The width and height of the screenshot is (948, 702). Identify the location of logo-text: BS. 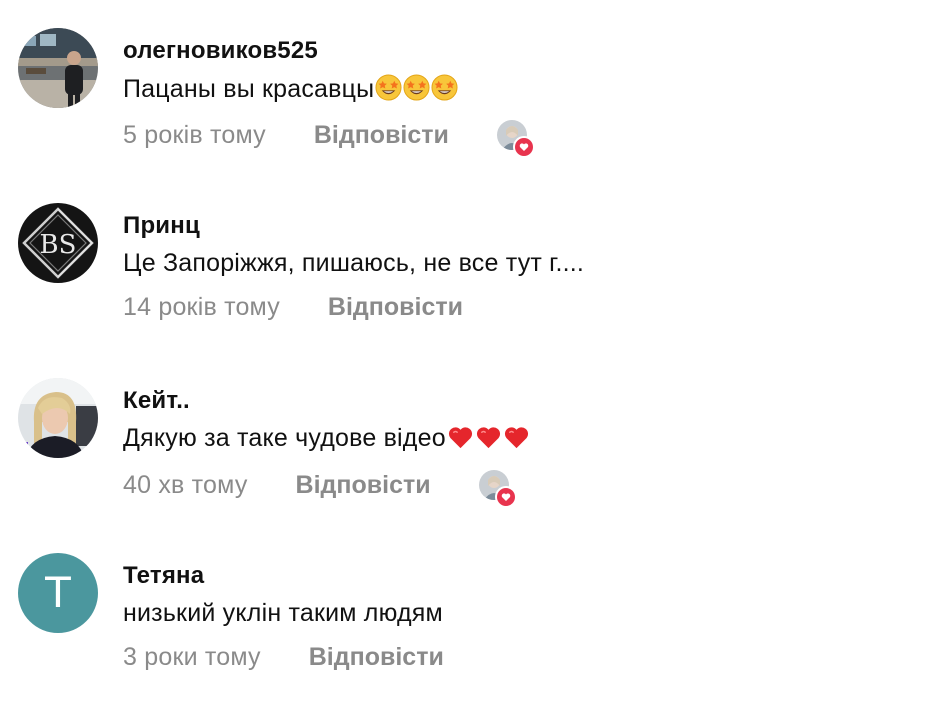
(58, 245).